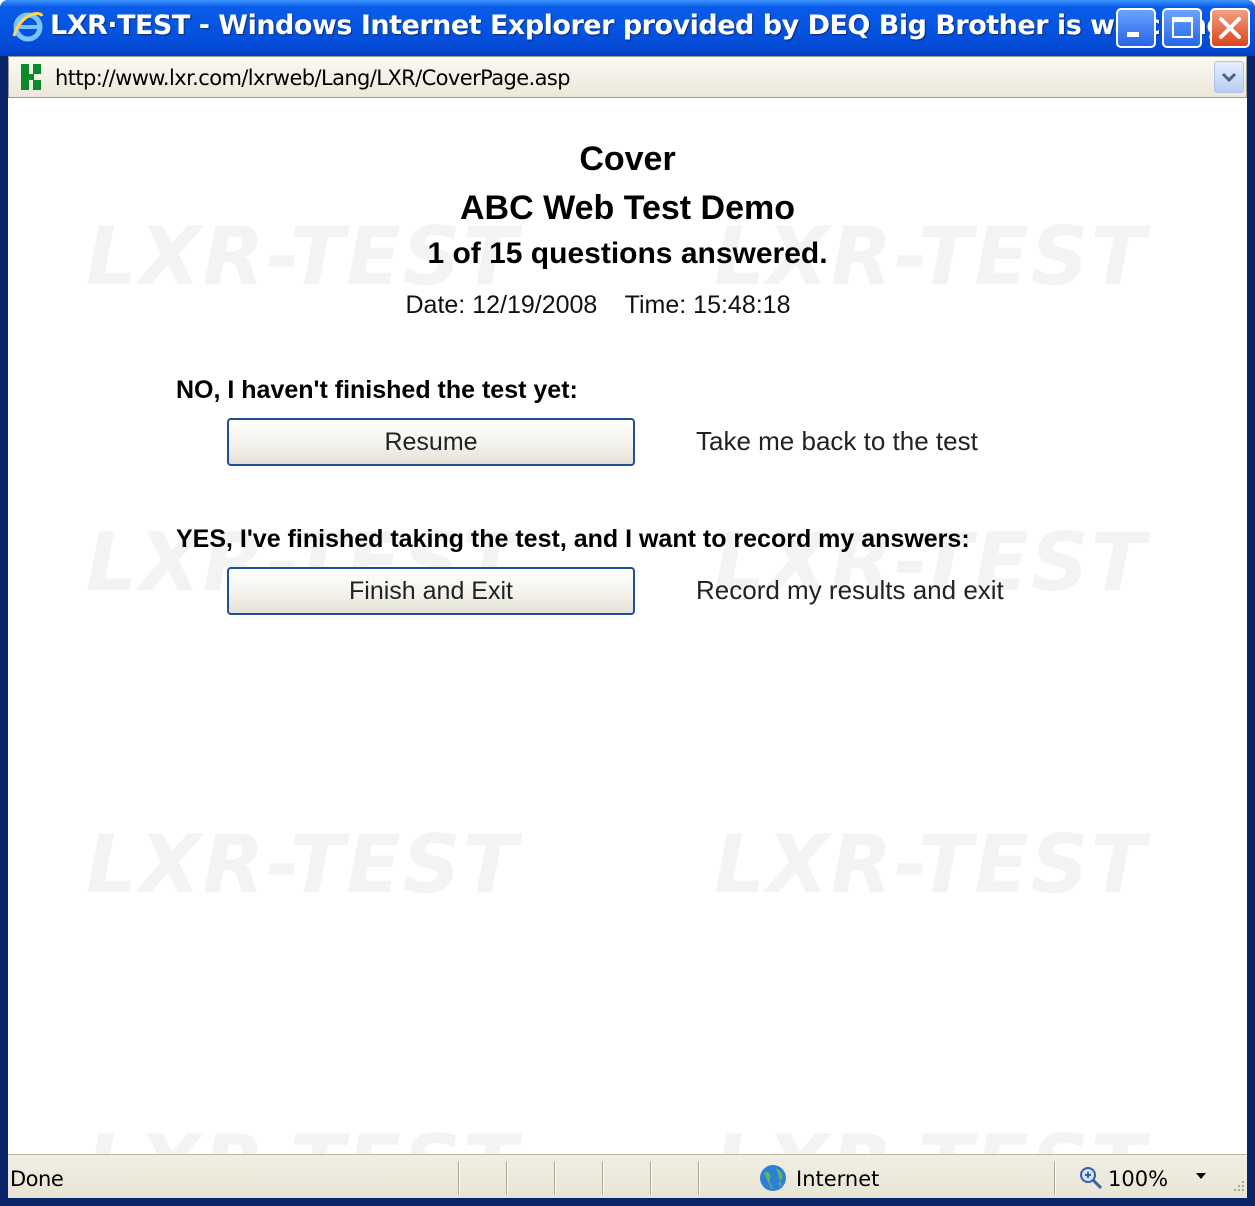  What do you see at coordinates (32, 77) in the screenshot?
I see `site-favicon` at bounding box center [32, 77].